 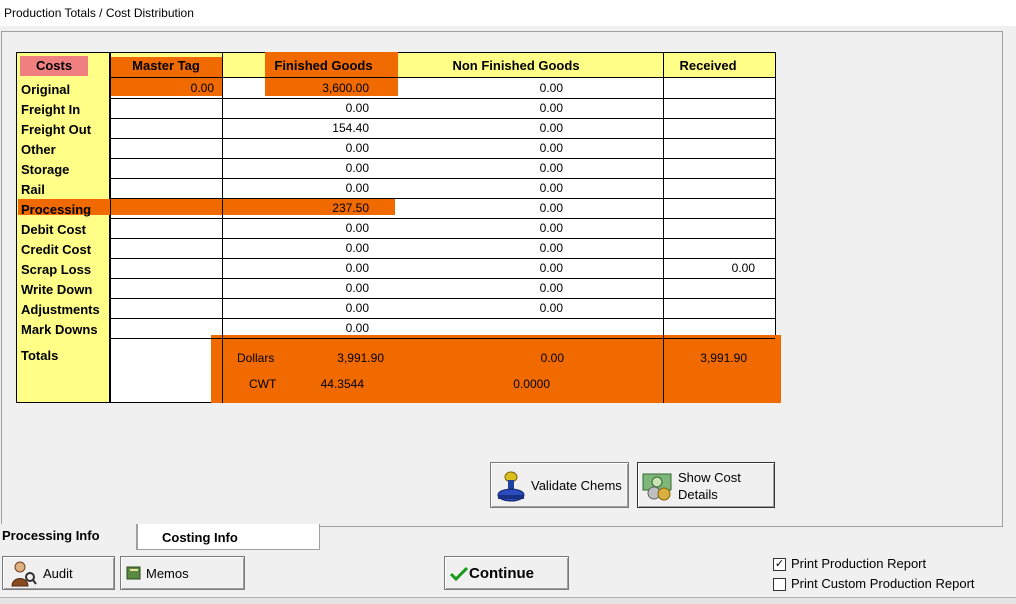 I want to click on tab-processing-info: Processing Info, so click(x=68, y=537).